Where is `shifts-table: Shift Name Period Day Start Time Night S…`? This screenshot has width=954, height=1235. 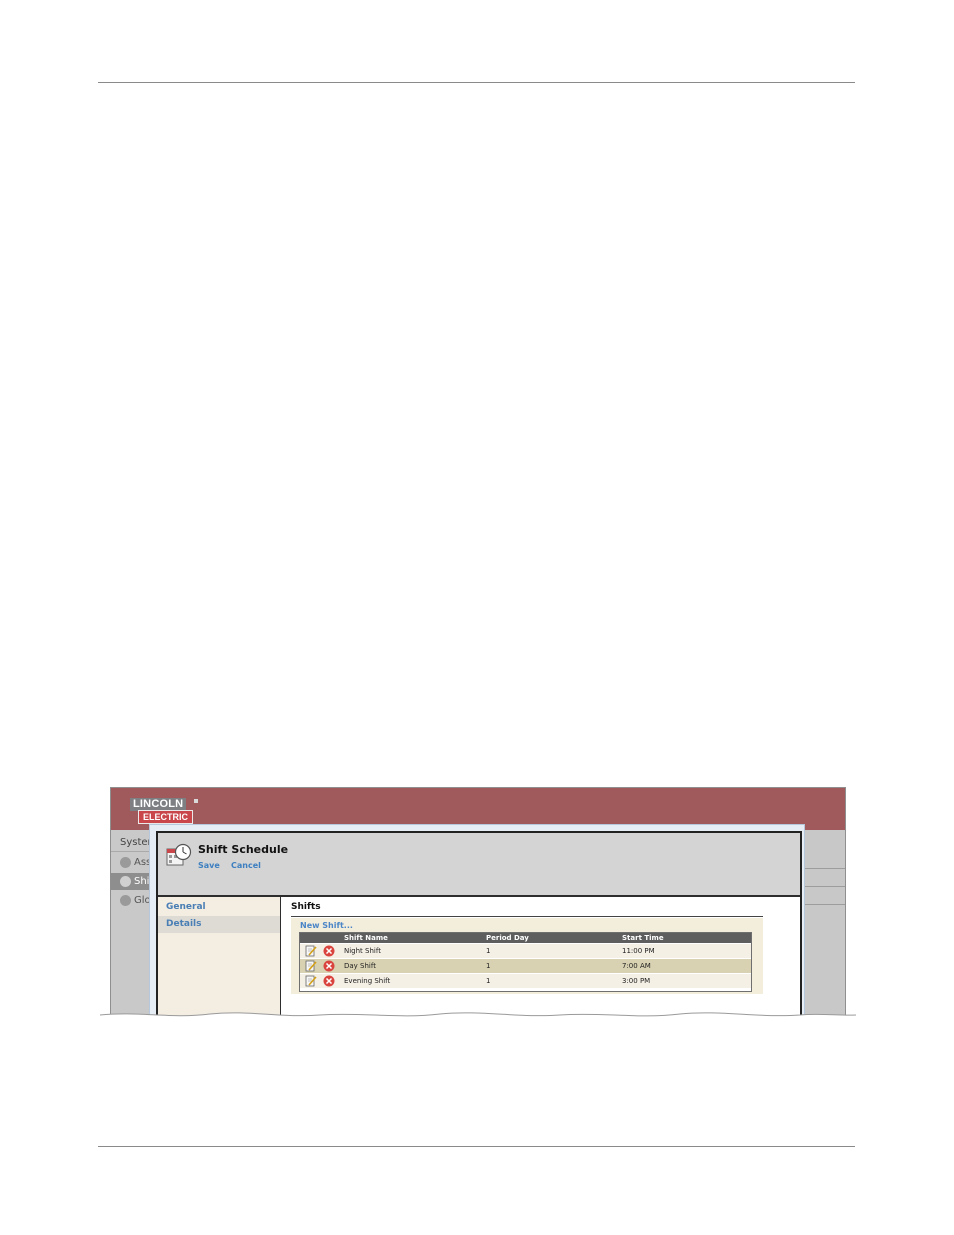
shifts-table: Shift Name Period Day Start Time Night S… is located at coordinates (525, 962).